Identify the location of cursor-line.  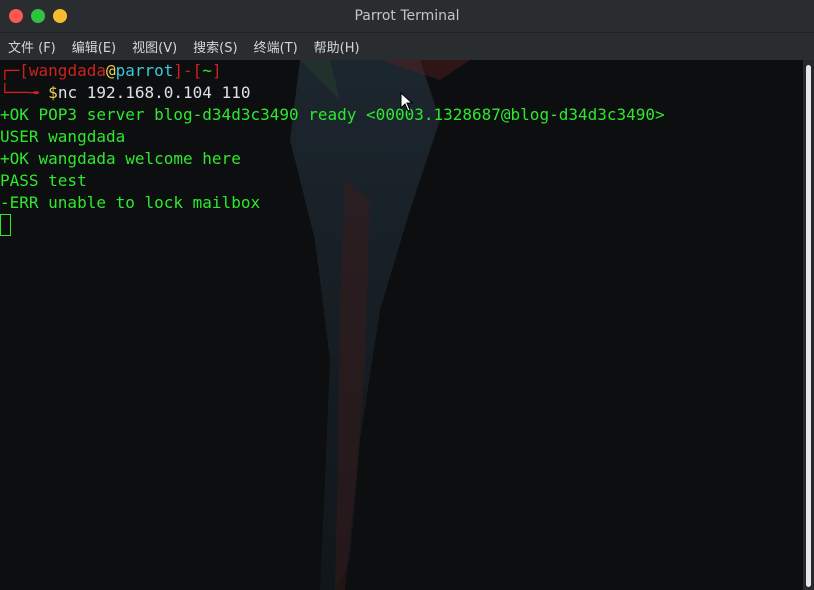
(401, 225).